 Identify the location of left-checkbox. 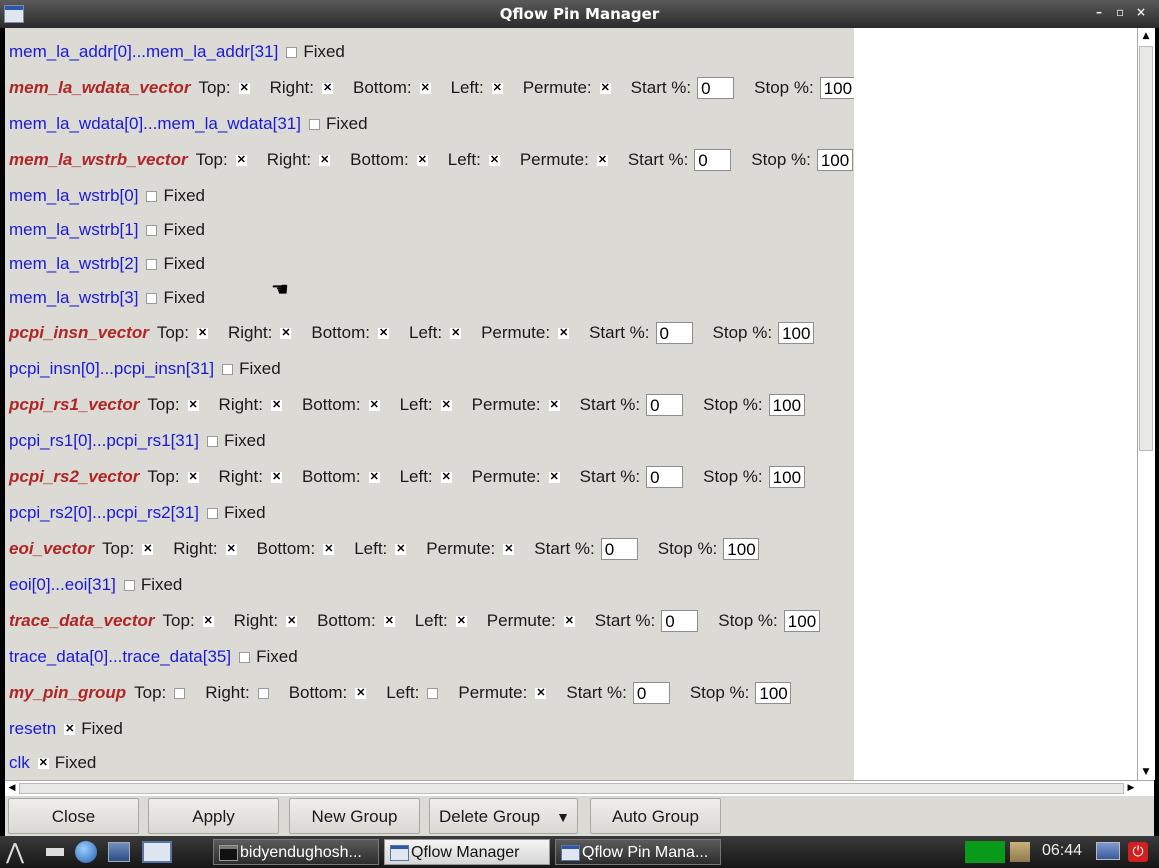
(433, 693).